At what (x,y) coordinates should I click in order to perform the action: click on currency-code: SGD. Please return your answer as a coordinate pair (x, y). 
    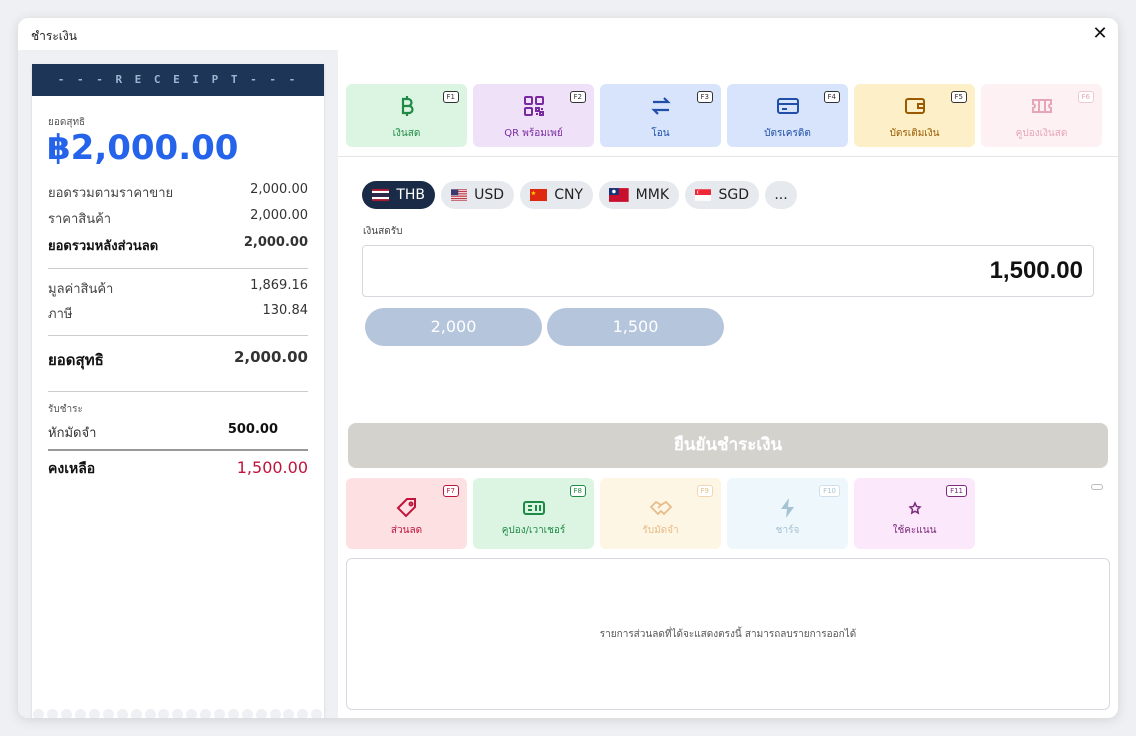
    Looking at the image, I should click on (733, 195).